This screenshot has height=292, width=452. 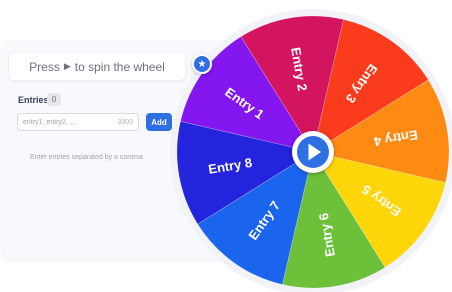 I want to click on spin-button, so click(x=313, y=152).